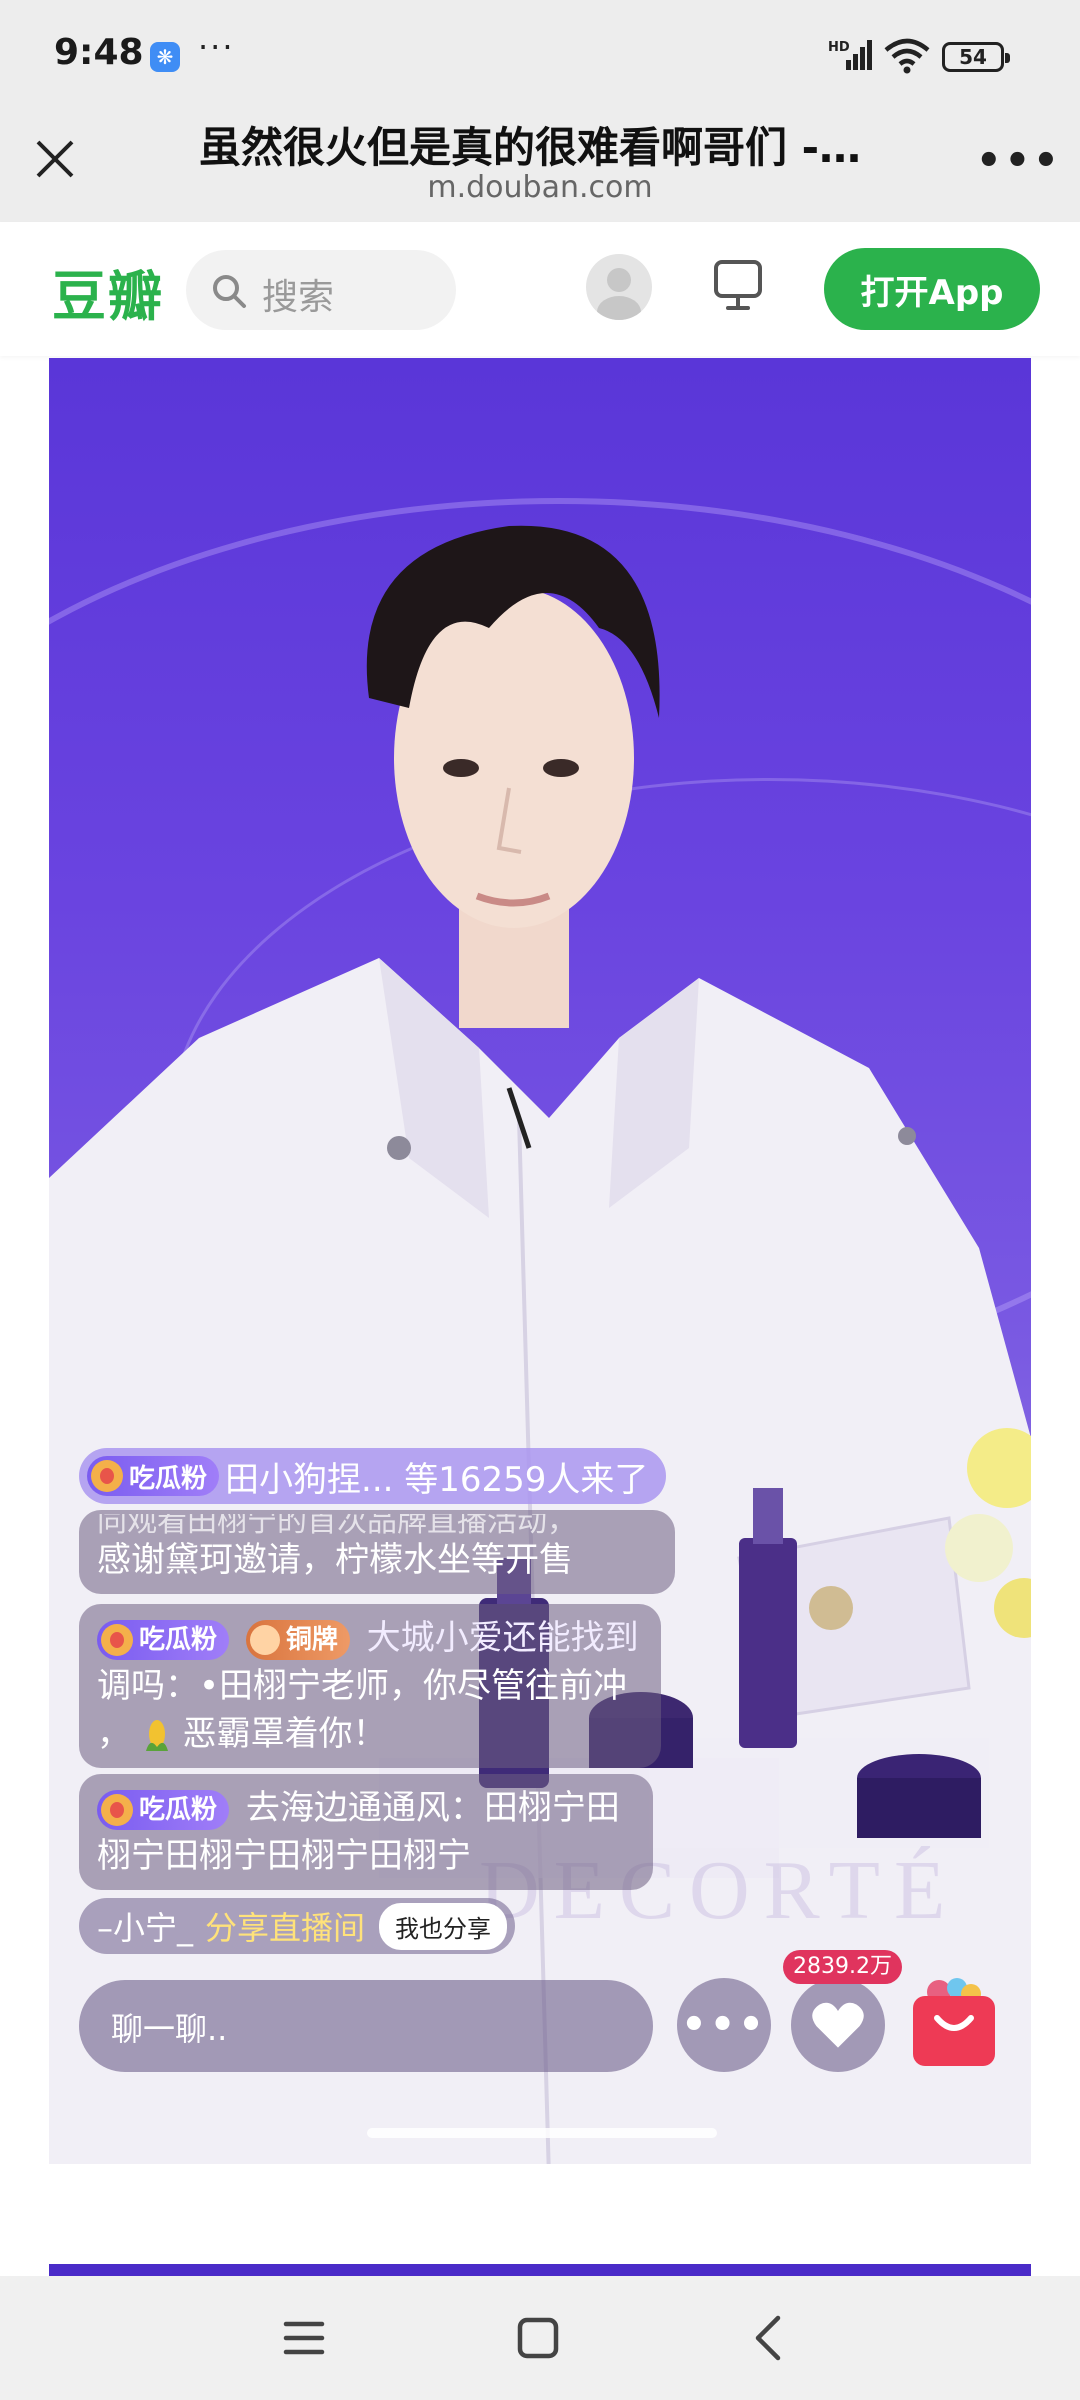 The height and width of the screenshot is (2400, 1080). I want to click on join-notice: 吃瓜粉 田小狗捏... 等16259人来了, so click(373, 1476).